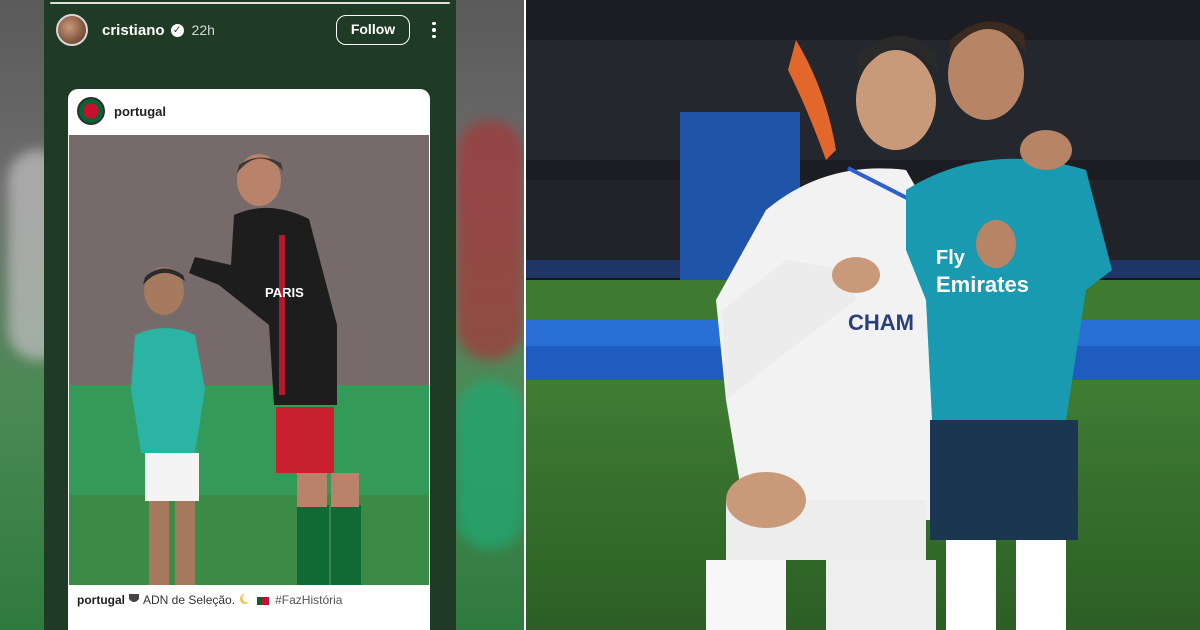 The width and height of the screenshot is (1200, 630). What do you see at coordinates (284, 292) in the screenshot?
I see `svg-text: PARIS` at bounding box center [284, 292].